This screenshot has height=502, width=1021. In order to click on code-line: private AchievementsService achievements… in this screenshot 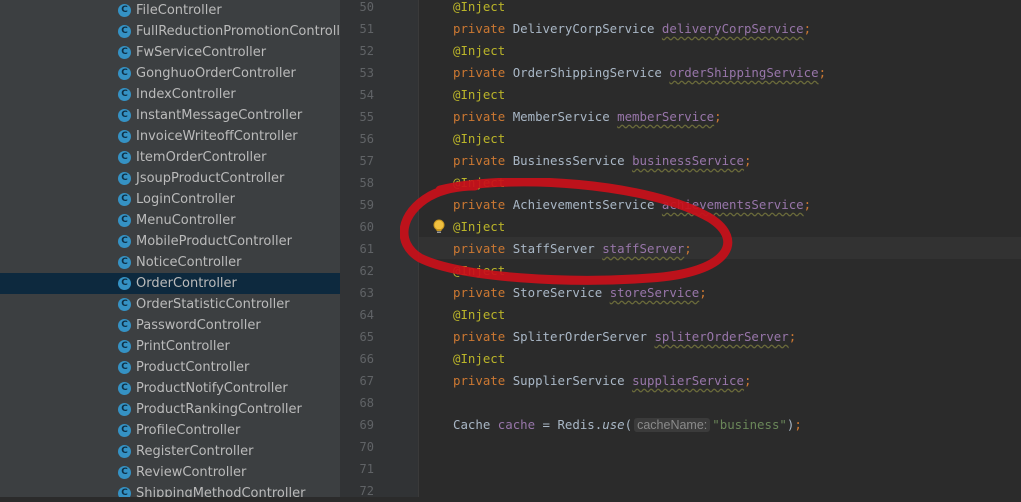, I will do `click(632, 205)`.